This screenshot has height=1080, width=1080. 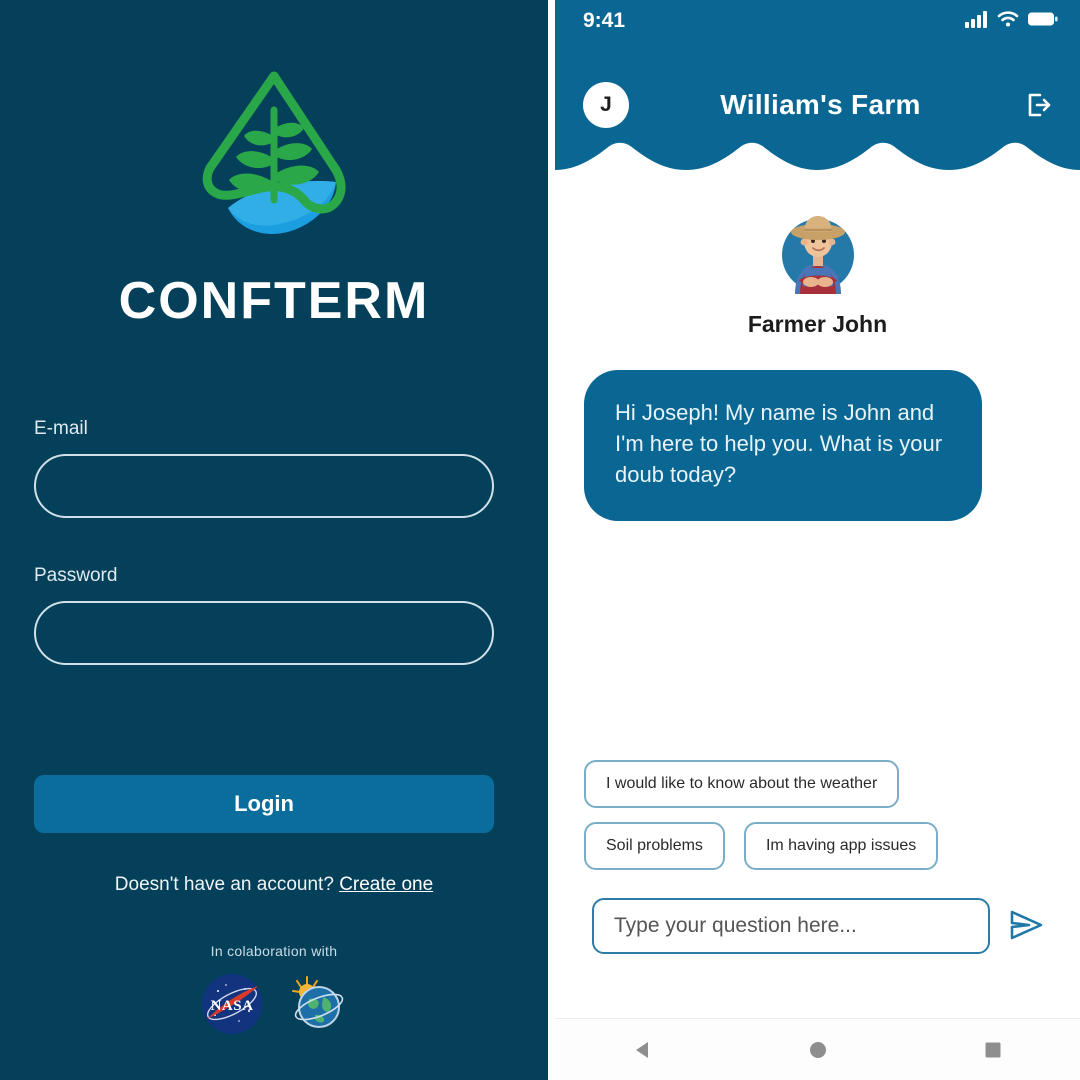 I want to click on svg-text: NASA, so click(x=232, y=1006).